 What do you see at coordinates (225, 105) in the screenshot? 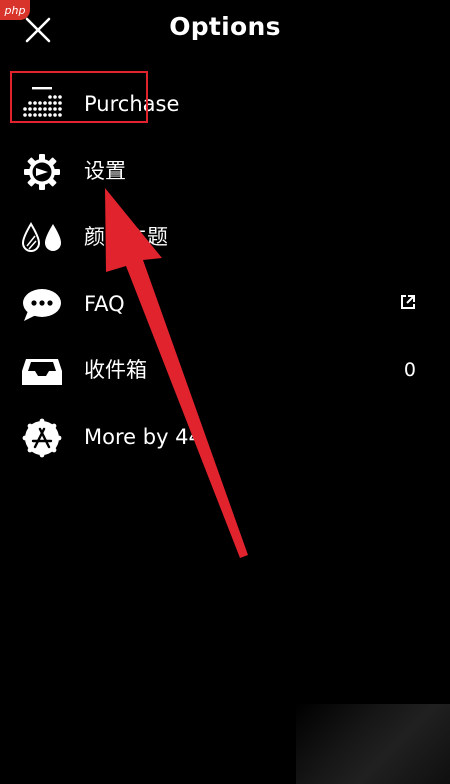
I see `menu-item-purchase: Purchase` at bounding box center [225, 105].